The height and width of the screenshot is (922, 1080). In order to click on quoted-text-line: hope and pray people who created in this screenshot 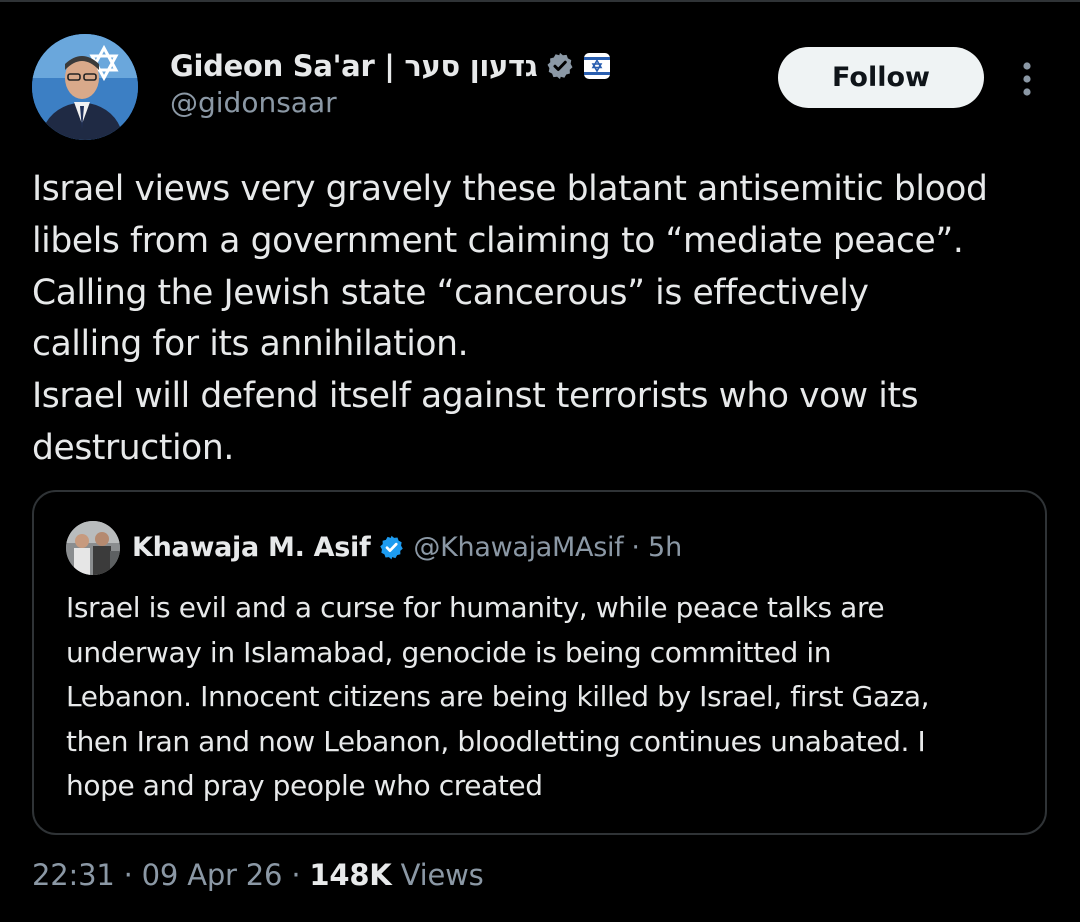, I will do `click(304, 785)`.